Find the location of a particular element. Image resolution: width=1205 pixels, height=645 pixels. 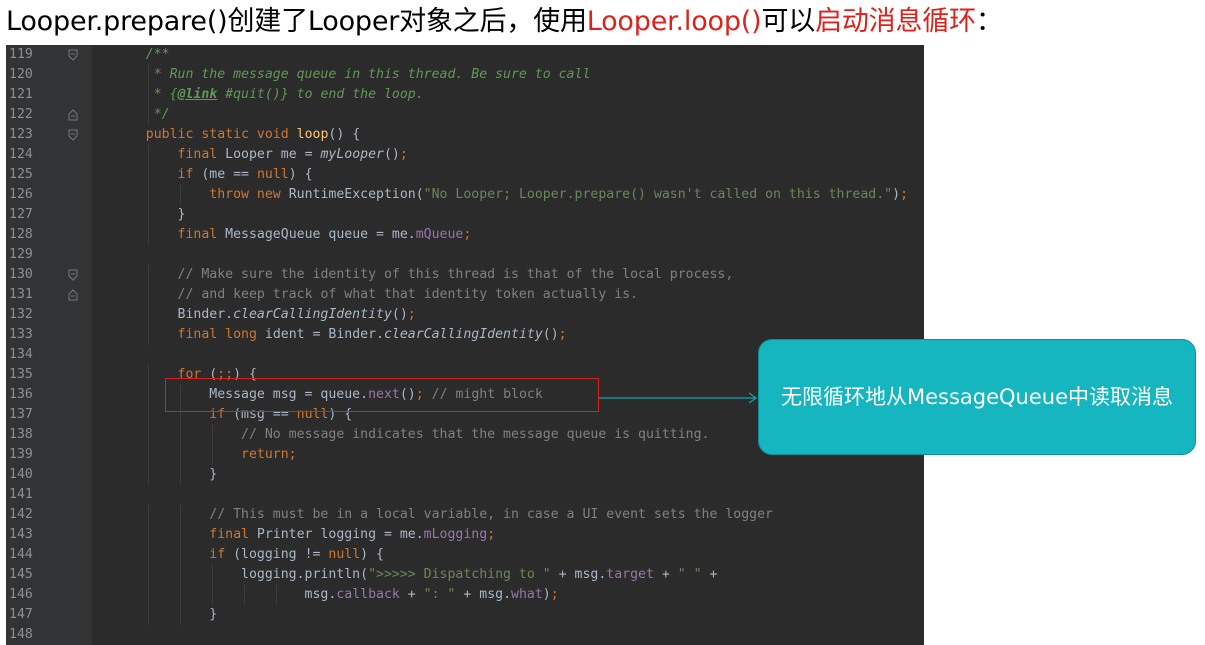

code-text: if (me == null) { is located at coordinates (213, 175).